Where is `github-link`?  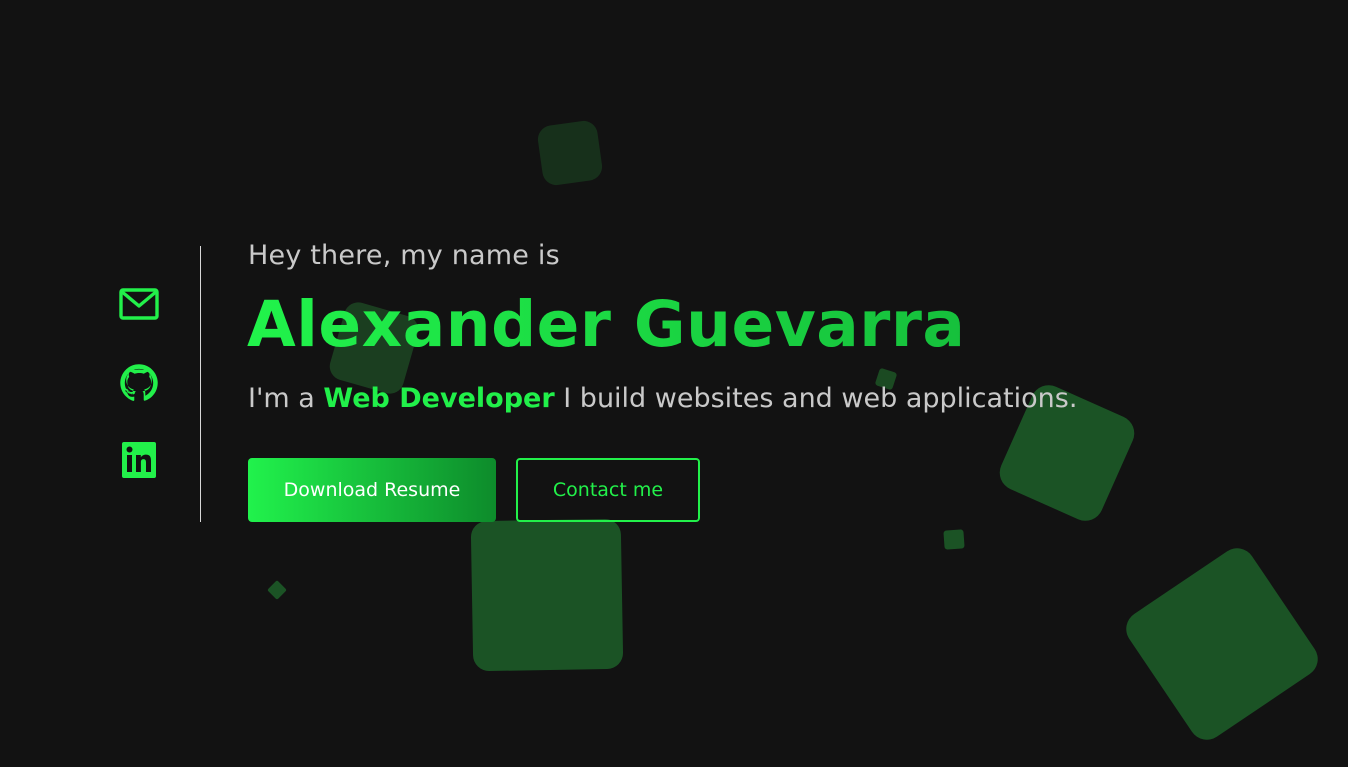 github-link is located at coordinates (139, 383).